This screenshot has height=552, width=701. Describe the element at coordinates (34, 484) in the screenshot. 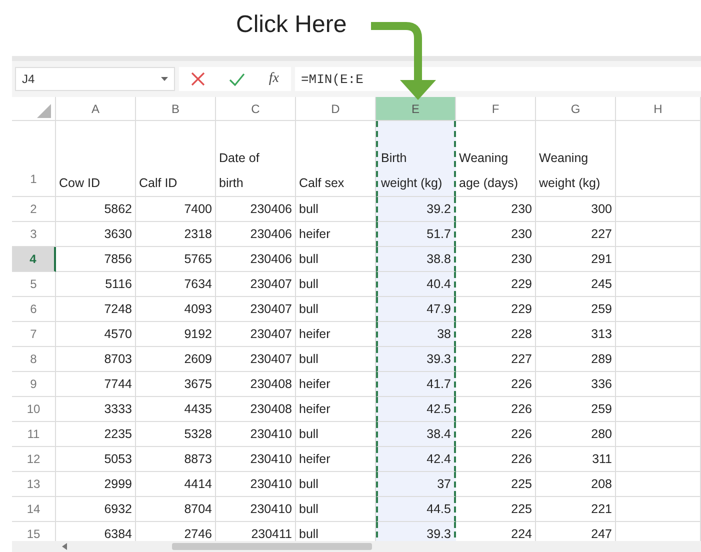

I see `row-header: 13` at that location.